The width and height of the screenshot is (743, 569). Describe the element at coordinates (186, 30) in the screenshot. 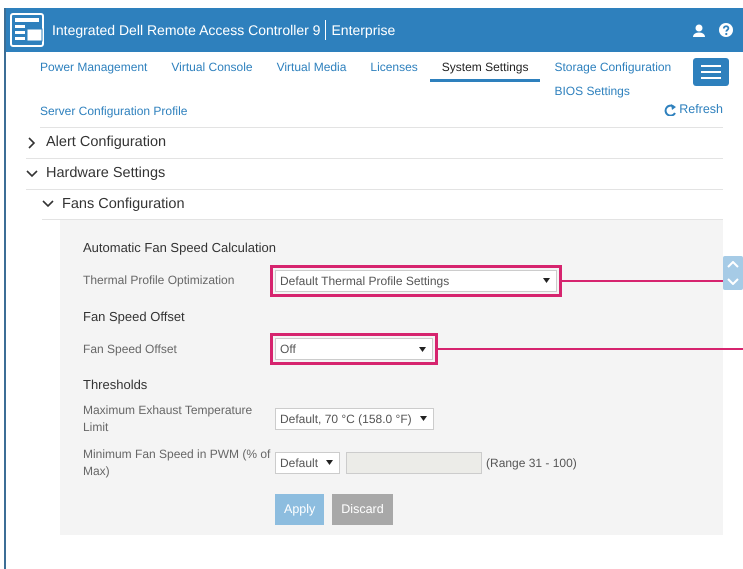

I see `product-title: Integrated Dell Remote Access Controller 9` at that location.